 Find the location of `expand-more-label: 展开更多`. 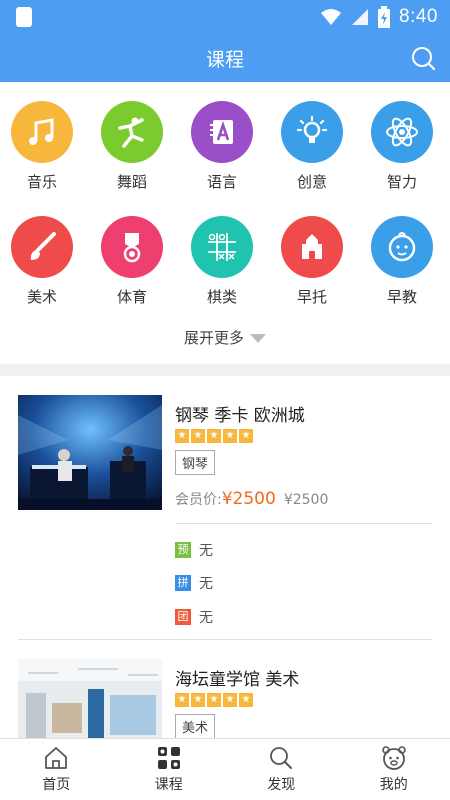

expand-more-label: 展开更多 is located at coordinates (213, 338).